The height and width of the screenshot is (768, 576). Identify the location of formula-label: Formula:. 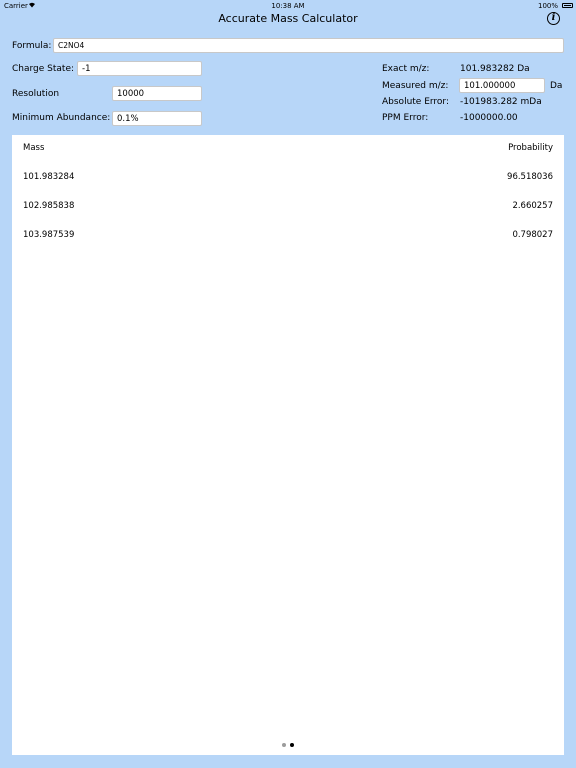
(32, 46).